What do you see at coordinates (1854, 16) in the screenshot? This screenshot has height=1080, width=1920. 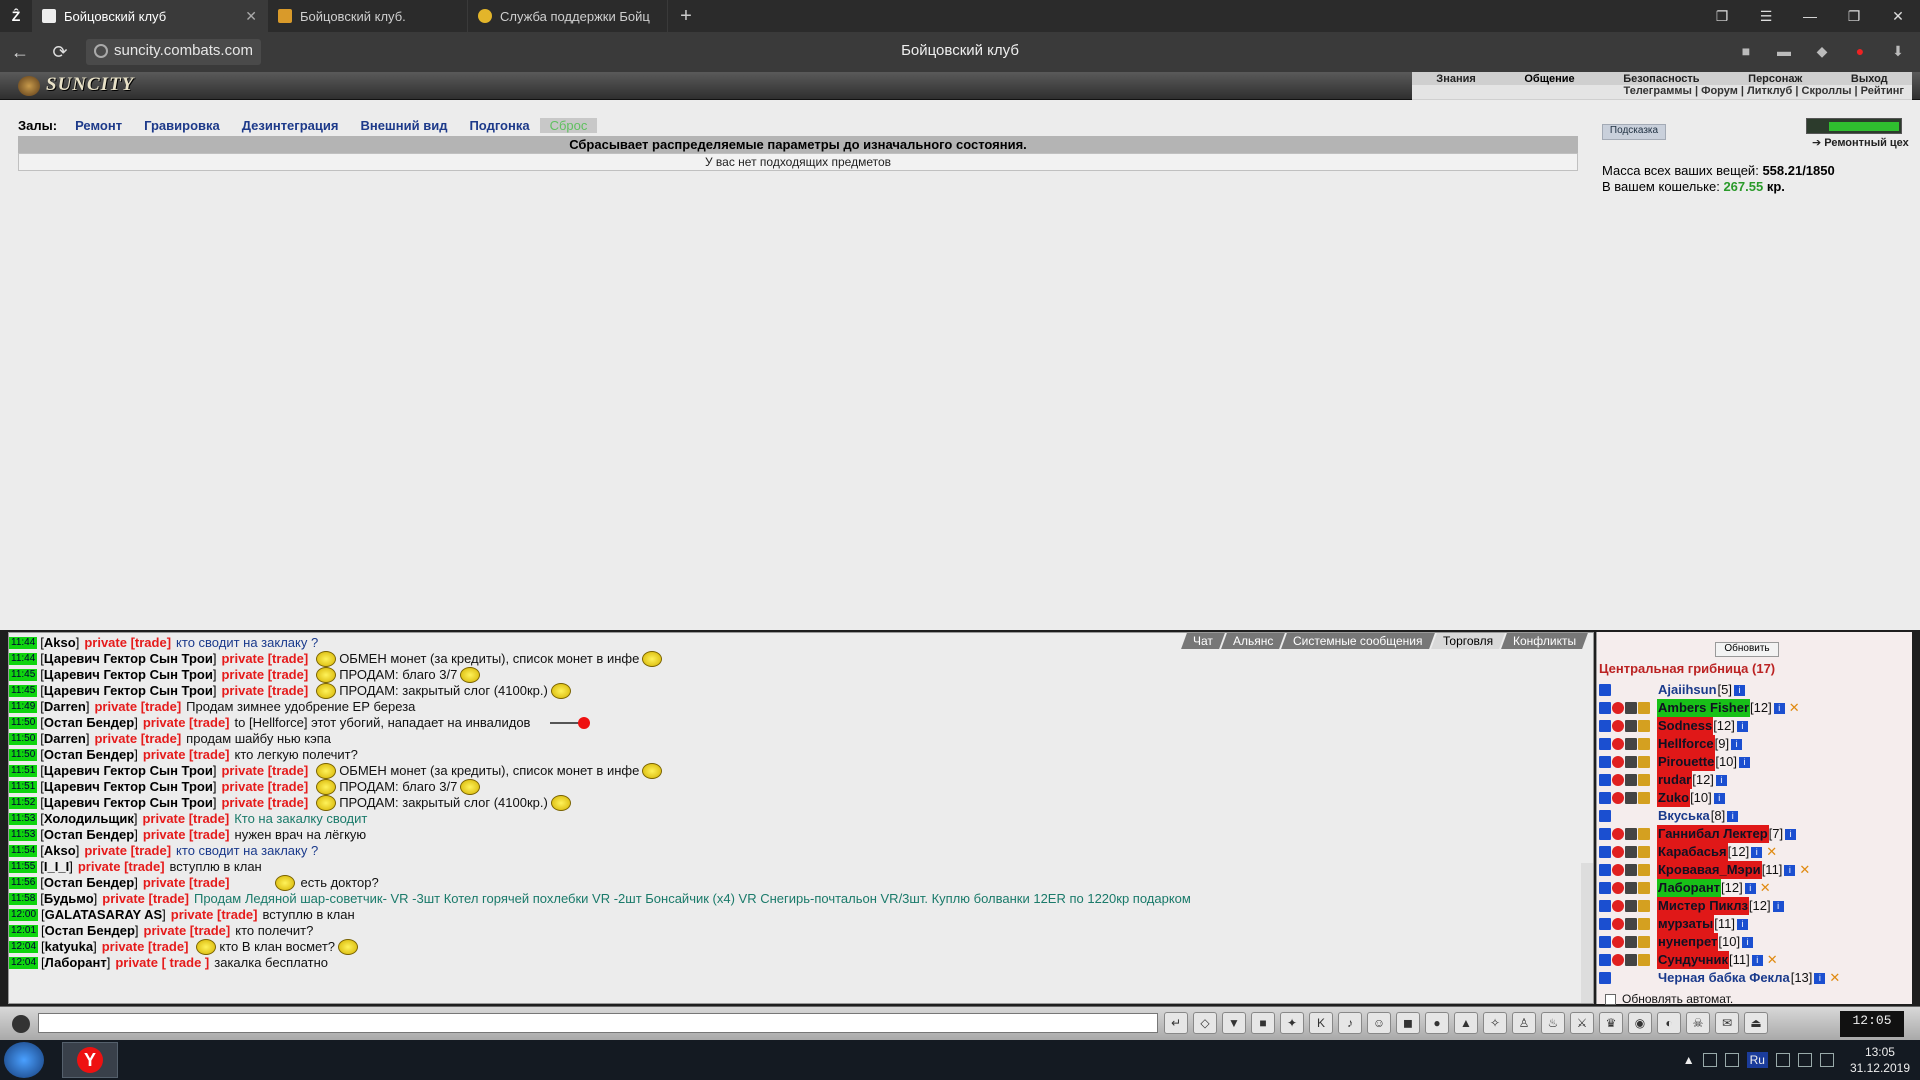 I see `restore-icon: ❐` at bounding box center [1854, 16].